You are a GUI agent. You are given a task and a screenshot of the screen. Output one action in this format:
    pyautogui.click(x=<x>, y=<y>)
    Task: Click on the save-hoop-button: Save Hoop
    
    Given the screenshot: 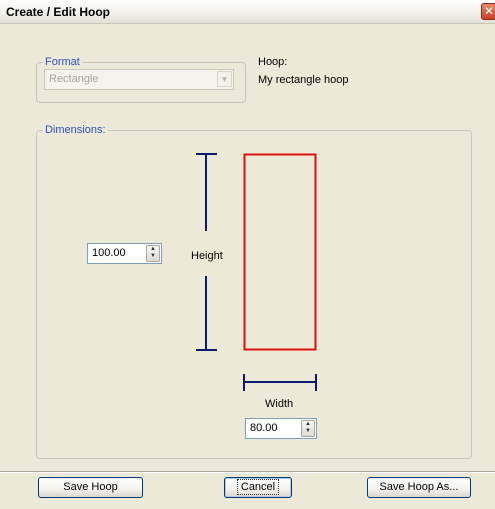 What is the action you would take?
    pyautogui.click(x=90, y=487)
    